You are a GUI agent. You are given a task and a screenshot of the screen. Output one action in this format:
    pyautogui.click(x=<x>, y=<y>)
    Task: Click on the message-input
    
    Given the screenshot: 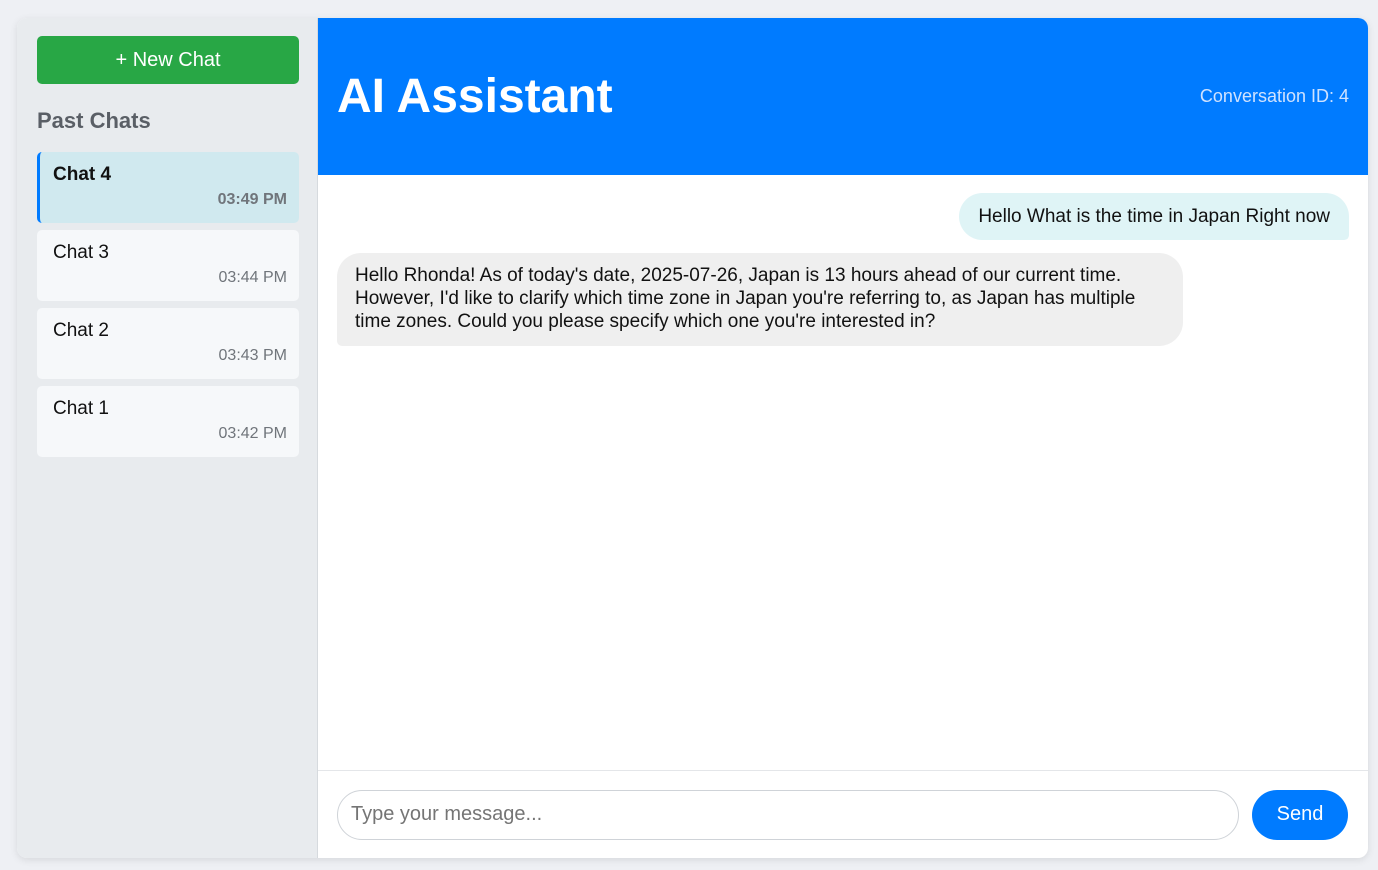 What is the action you would take?
    pyautogui.click(x=788, y=814)
    